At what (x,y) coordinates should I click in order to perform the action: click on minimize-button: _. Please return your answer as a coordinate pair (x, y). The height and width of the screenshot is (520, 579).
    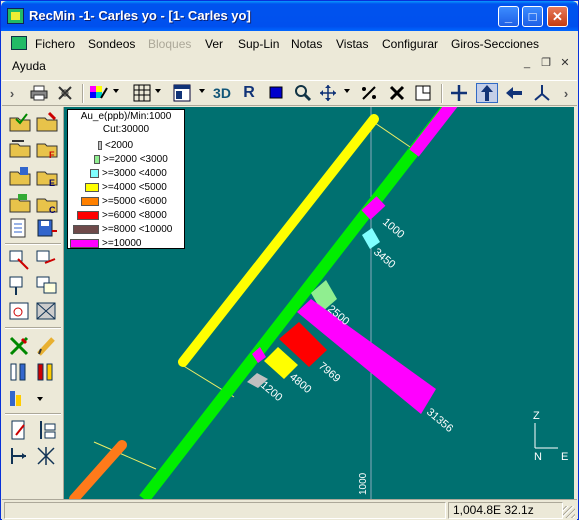
    Looking at the image, I should click on (508, 16).